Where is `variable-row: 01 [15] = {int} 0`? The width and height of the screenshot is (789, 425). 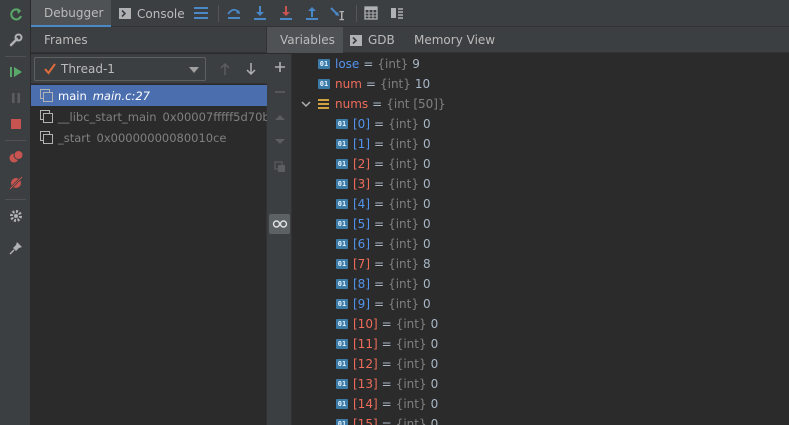 variable-row: 01 [15] = {int} 0 is located at coordinates (387, 419).